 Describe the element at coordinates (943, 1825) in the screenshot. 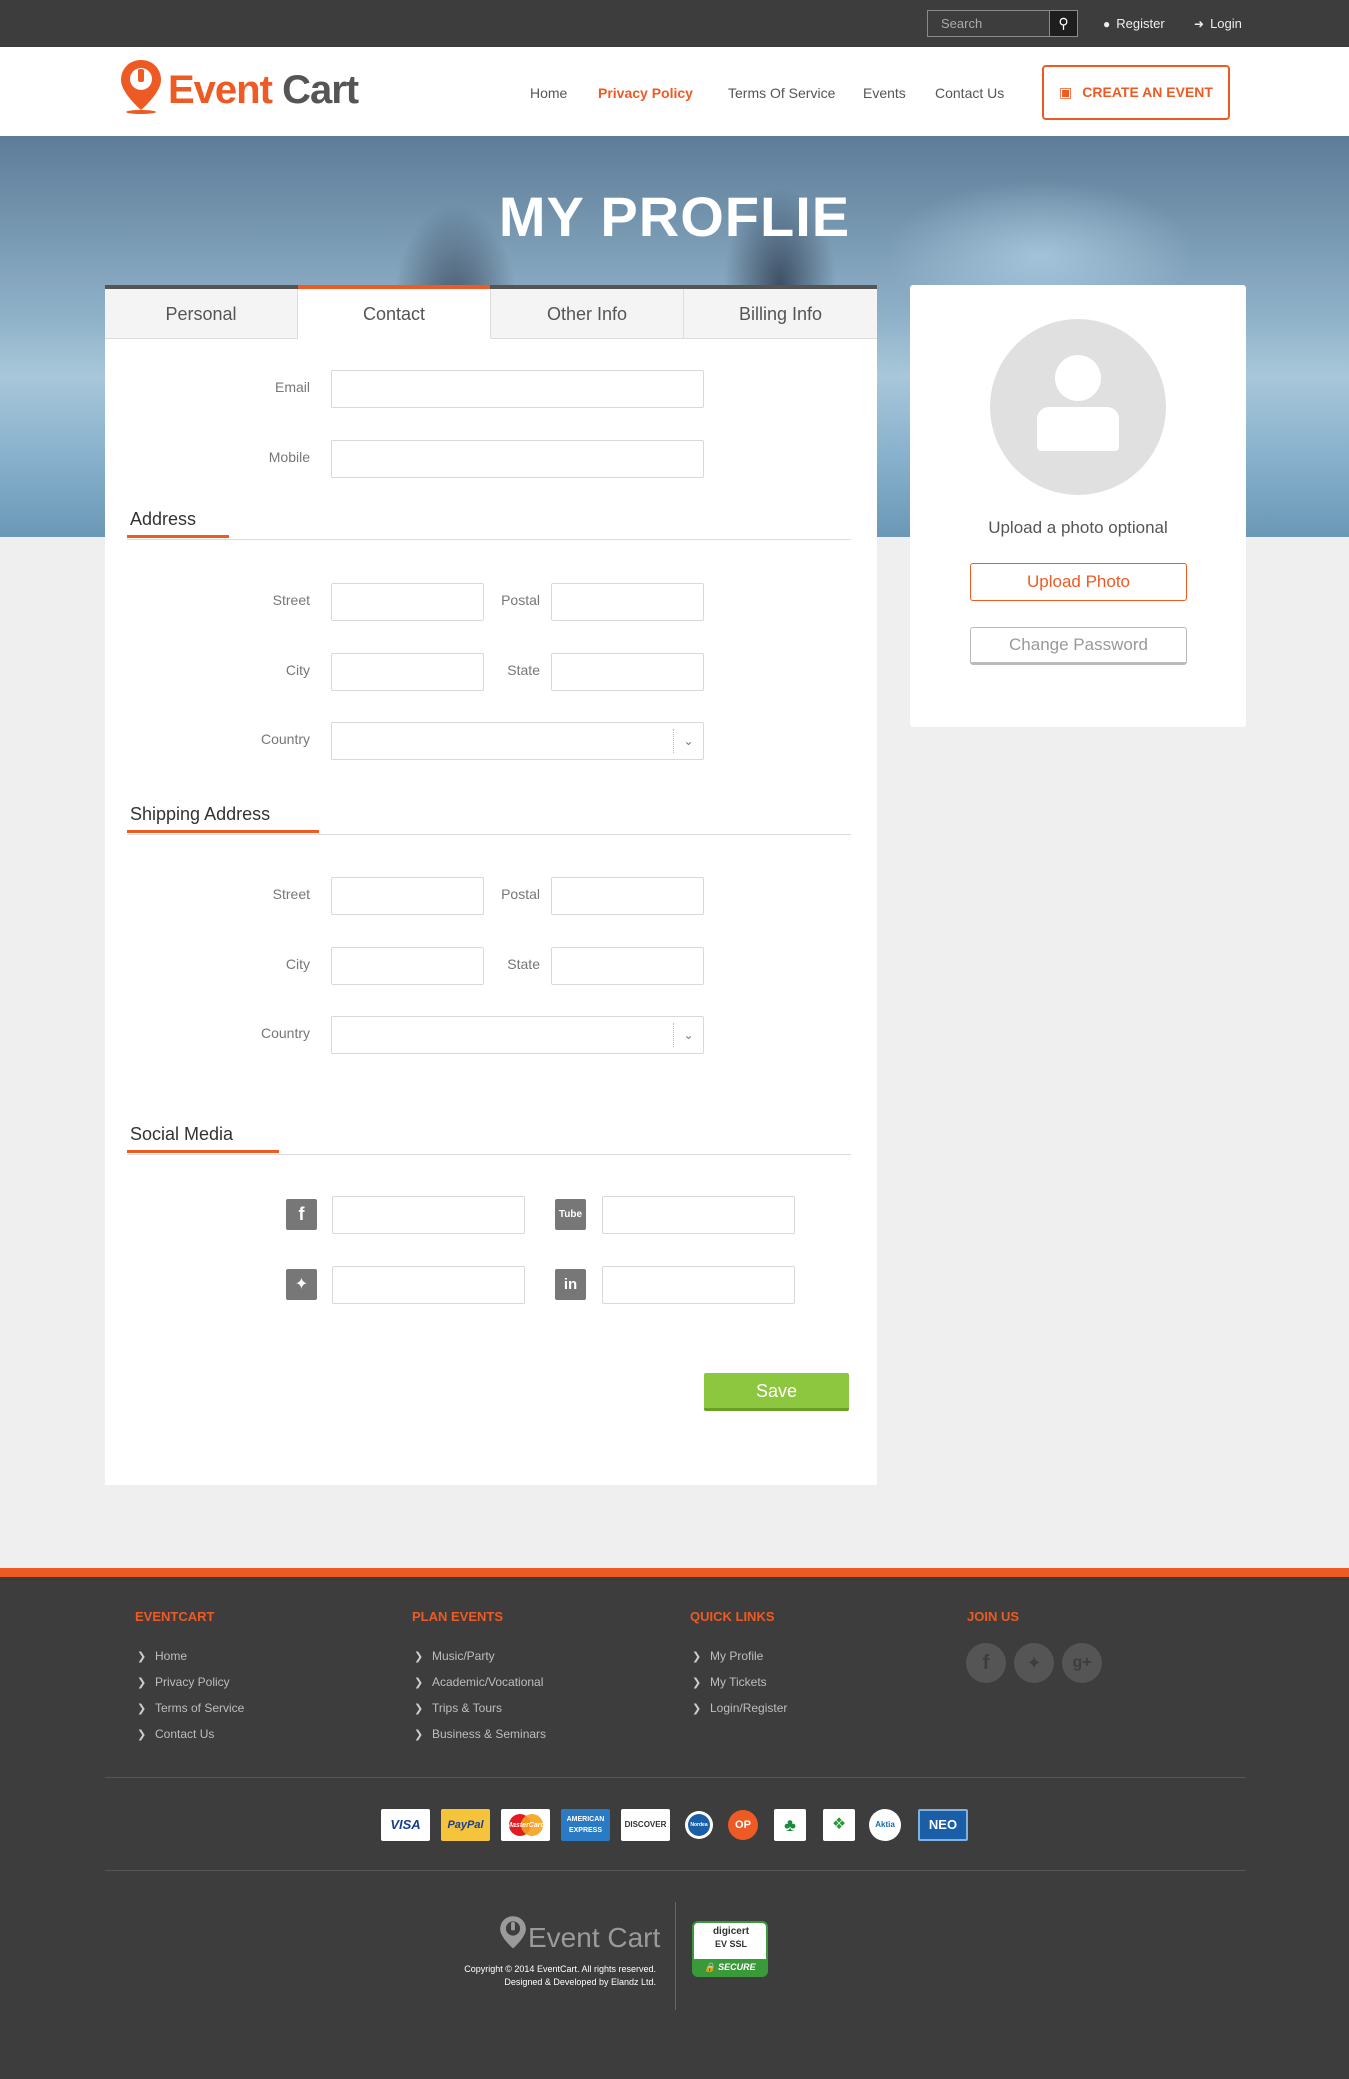

I see `neo-logo: NEO` at that location.